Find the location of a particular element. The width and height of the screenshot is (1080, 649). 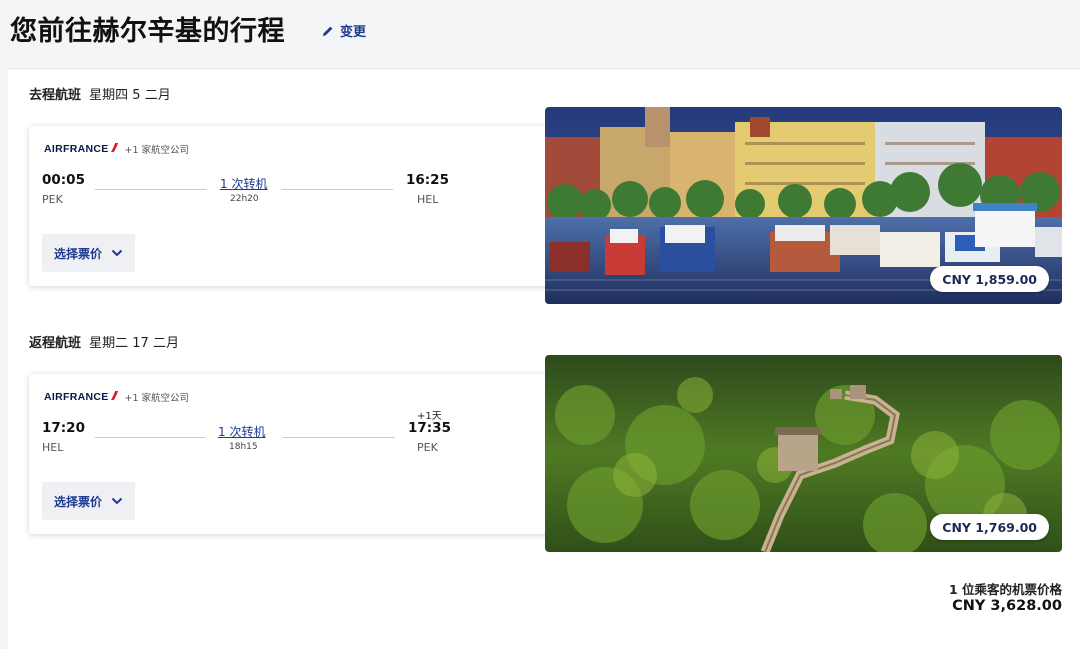

return-heading-label: 返程航班 is located at coordinates (55, 343).